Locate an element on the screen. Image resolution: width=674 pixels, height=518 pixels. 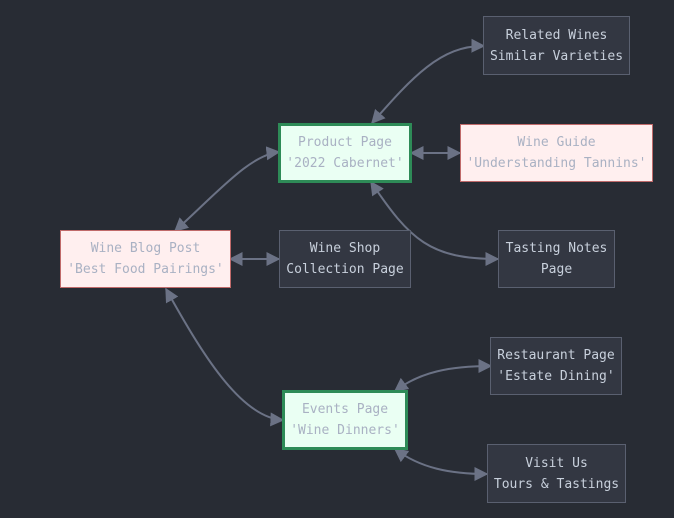
node-label-line2: 'Best Food Pairings' is located at coordinates (145, 269).